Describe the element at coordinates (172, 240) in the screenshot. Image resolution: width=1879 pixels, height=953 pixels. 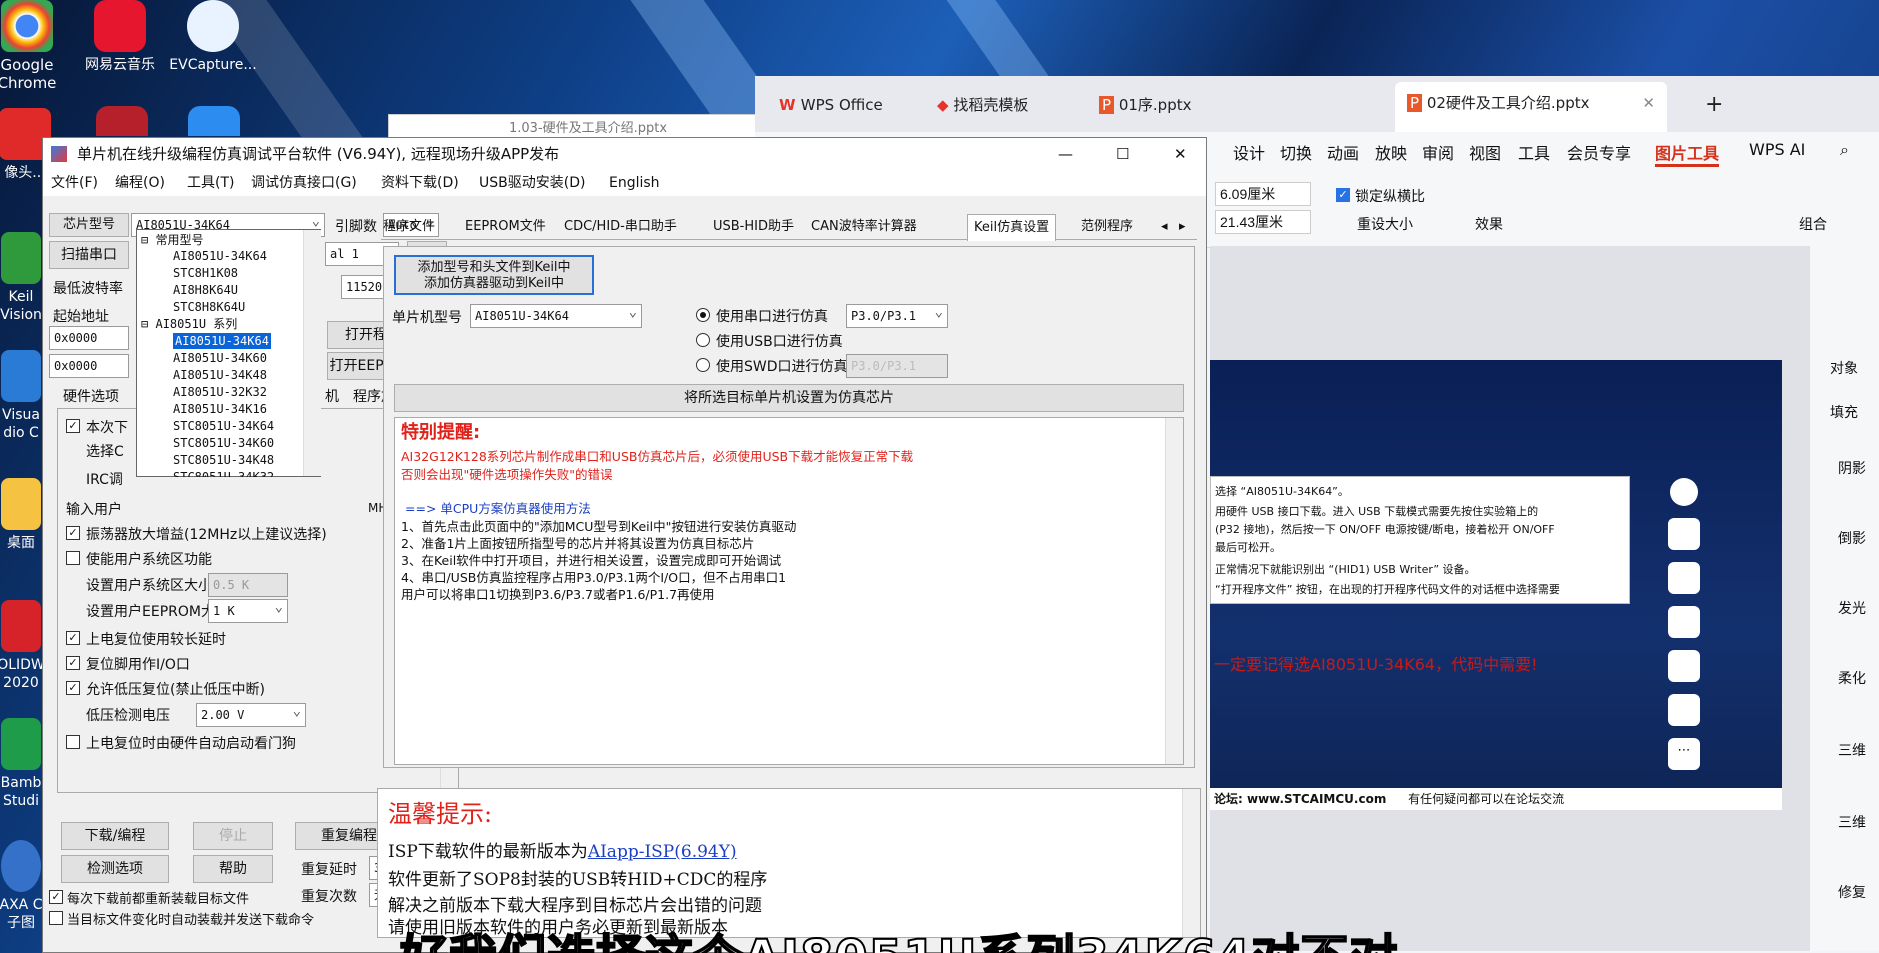
I see `list-group-header: ⊟ 常用型号` at that location.